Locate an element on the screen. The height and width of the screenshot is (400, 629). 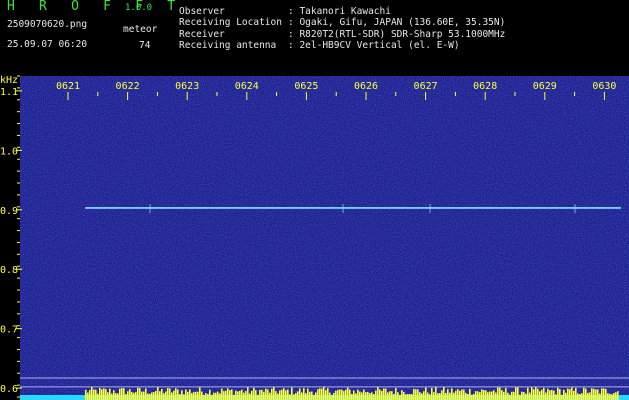
frequency-axis: 1.1 1.0 0.9 0.8 0.7 0.6 is located at coordinates (11, 236).